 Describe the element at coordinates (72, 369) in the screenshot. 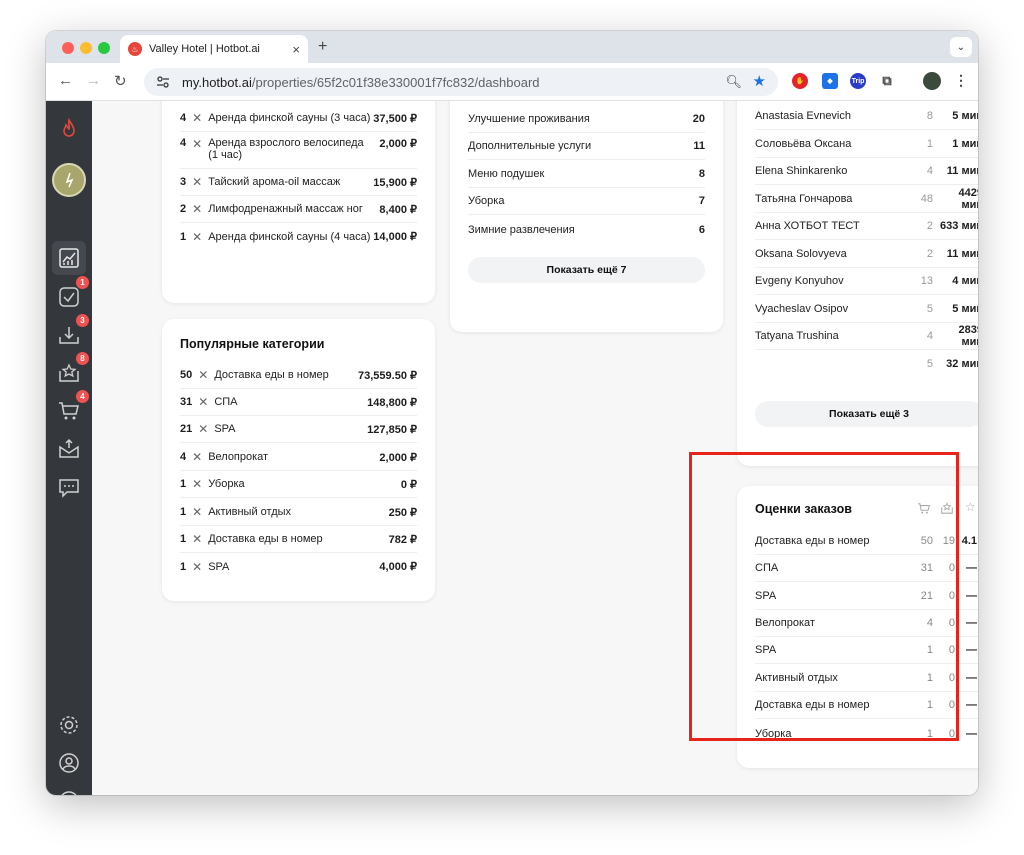

I see `reviews-star-icon: 8` at that location.